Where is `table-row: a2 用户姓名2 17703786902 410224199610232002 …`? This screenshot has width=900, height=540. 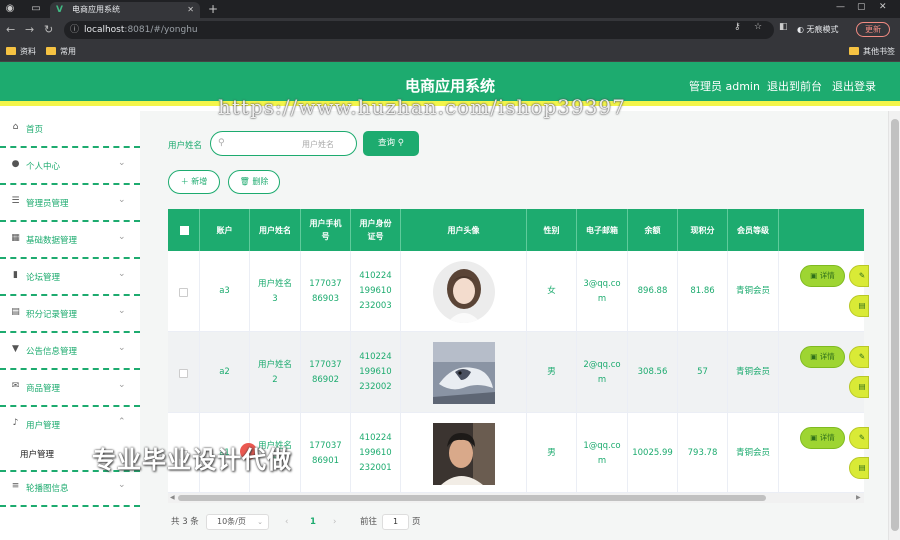
table-row: a2 用户姓名2 17703786902 410224199610232002 … is located at coordinates (518, 372).